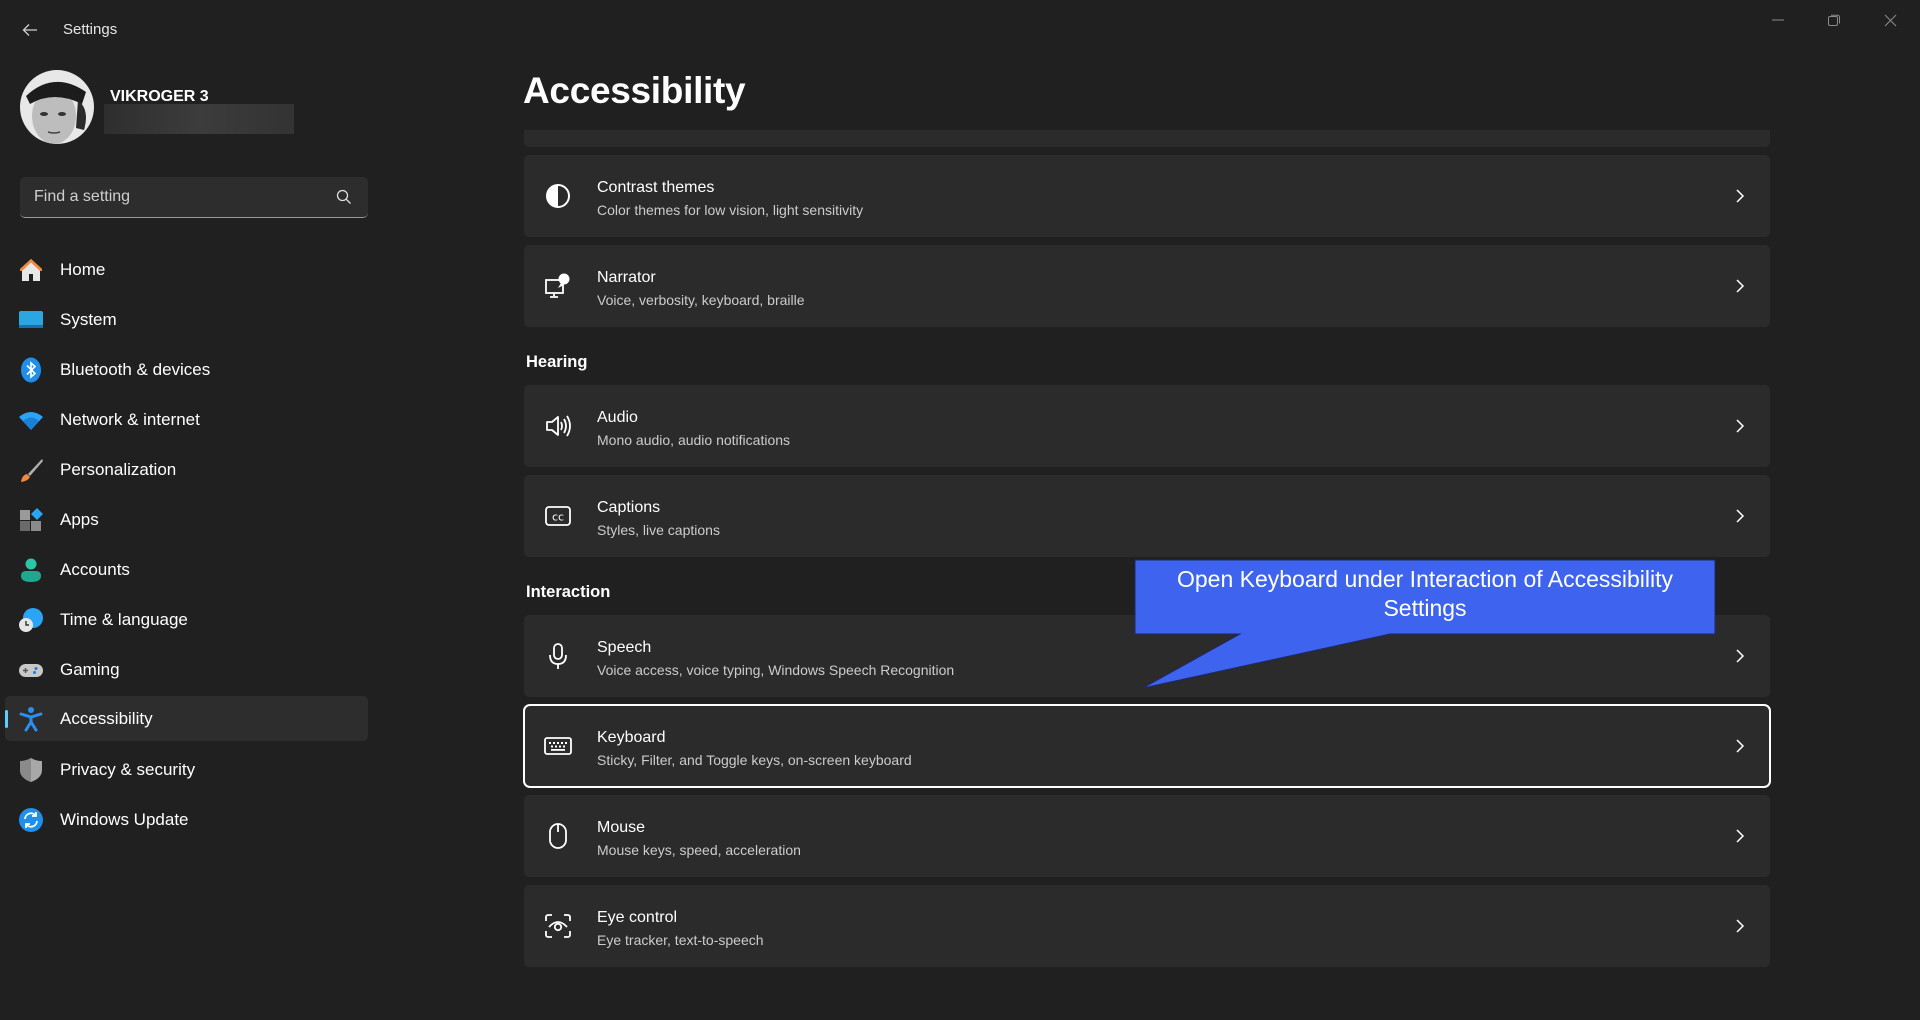  What do you see at coordinates (31, 270) in the screenshot?
I see `home-icon` at bounding box center [31, 270].